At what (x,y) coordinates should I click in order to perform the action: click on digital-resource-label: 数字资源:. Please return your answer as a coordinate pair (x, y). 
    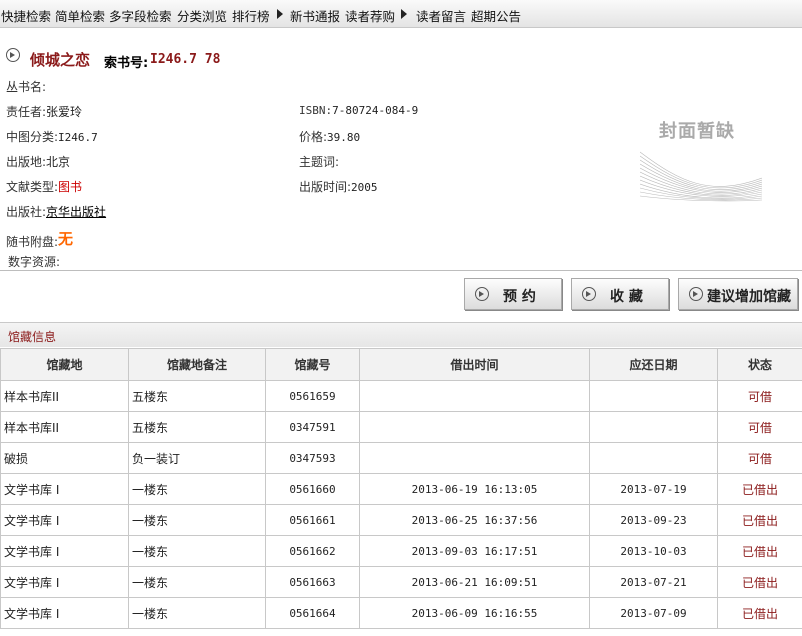
    Looking at the image, I should click on (34, 262).